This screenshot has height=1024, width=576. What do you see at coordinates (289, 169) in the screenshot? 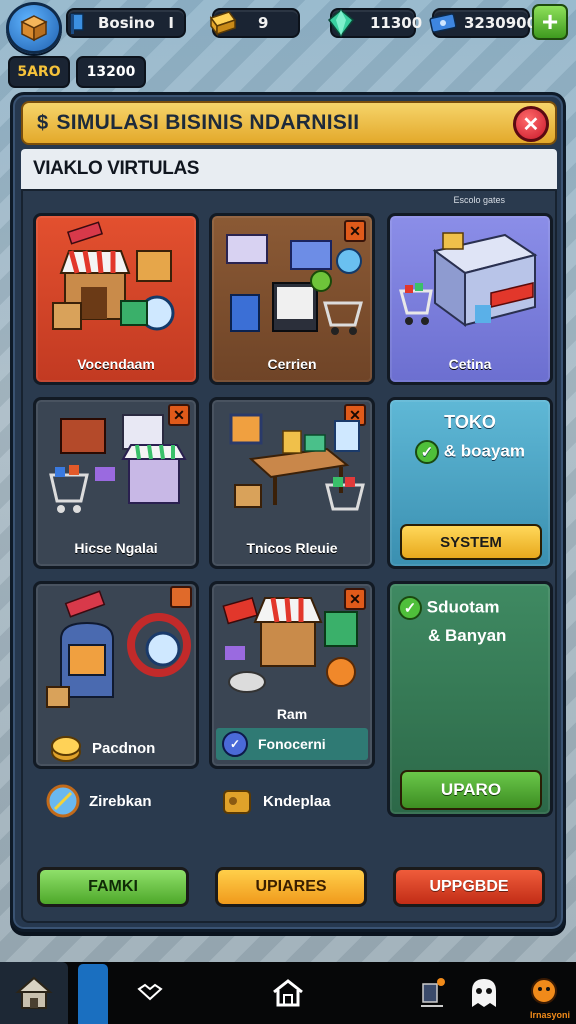
I see `section-header: VIAKLO VIRTULAS` at bounding box center [289, 169].